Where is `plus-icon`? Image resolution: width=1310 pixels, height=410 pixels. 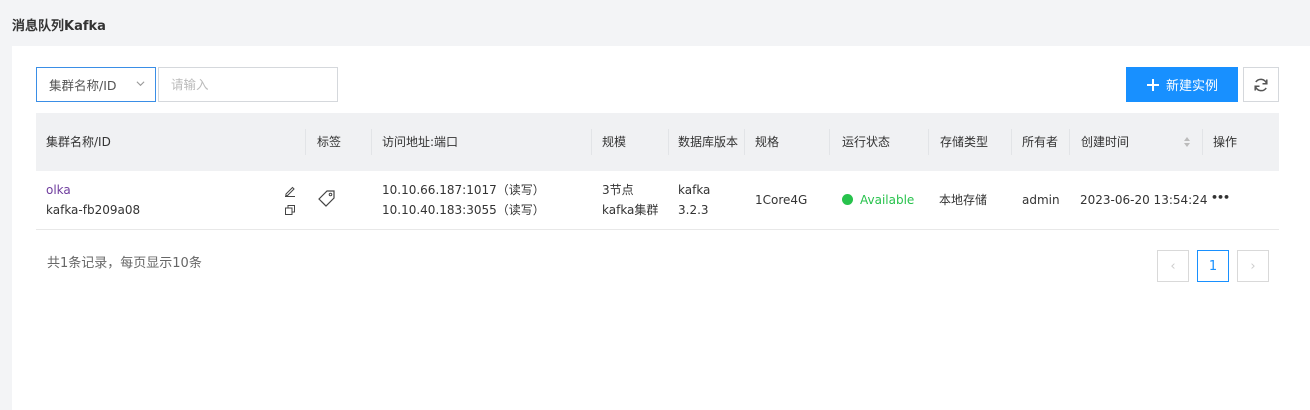
plus-icon is located at coordinates (1152, 84).